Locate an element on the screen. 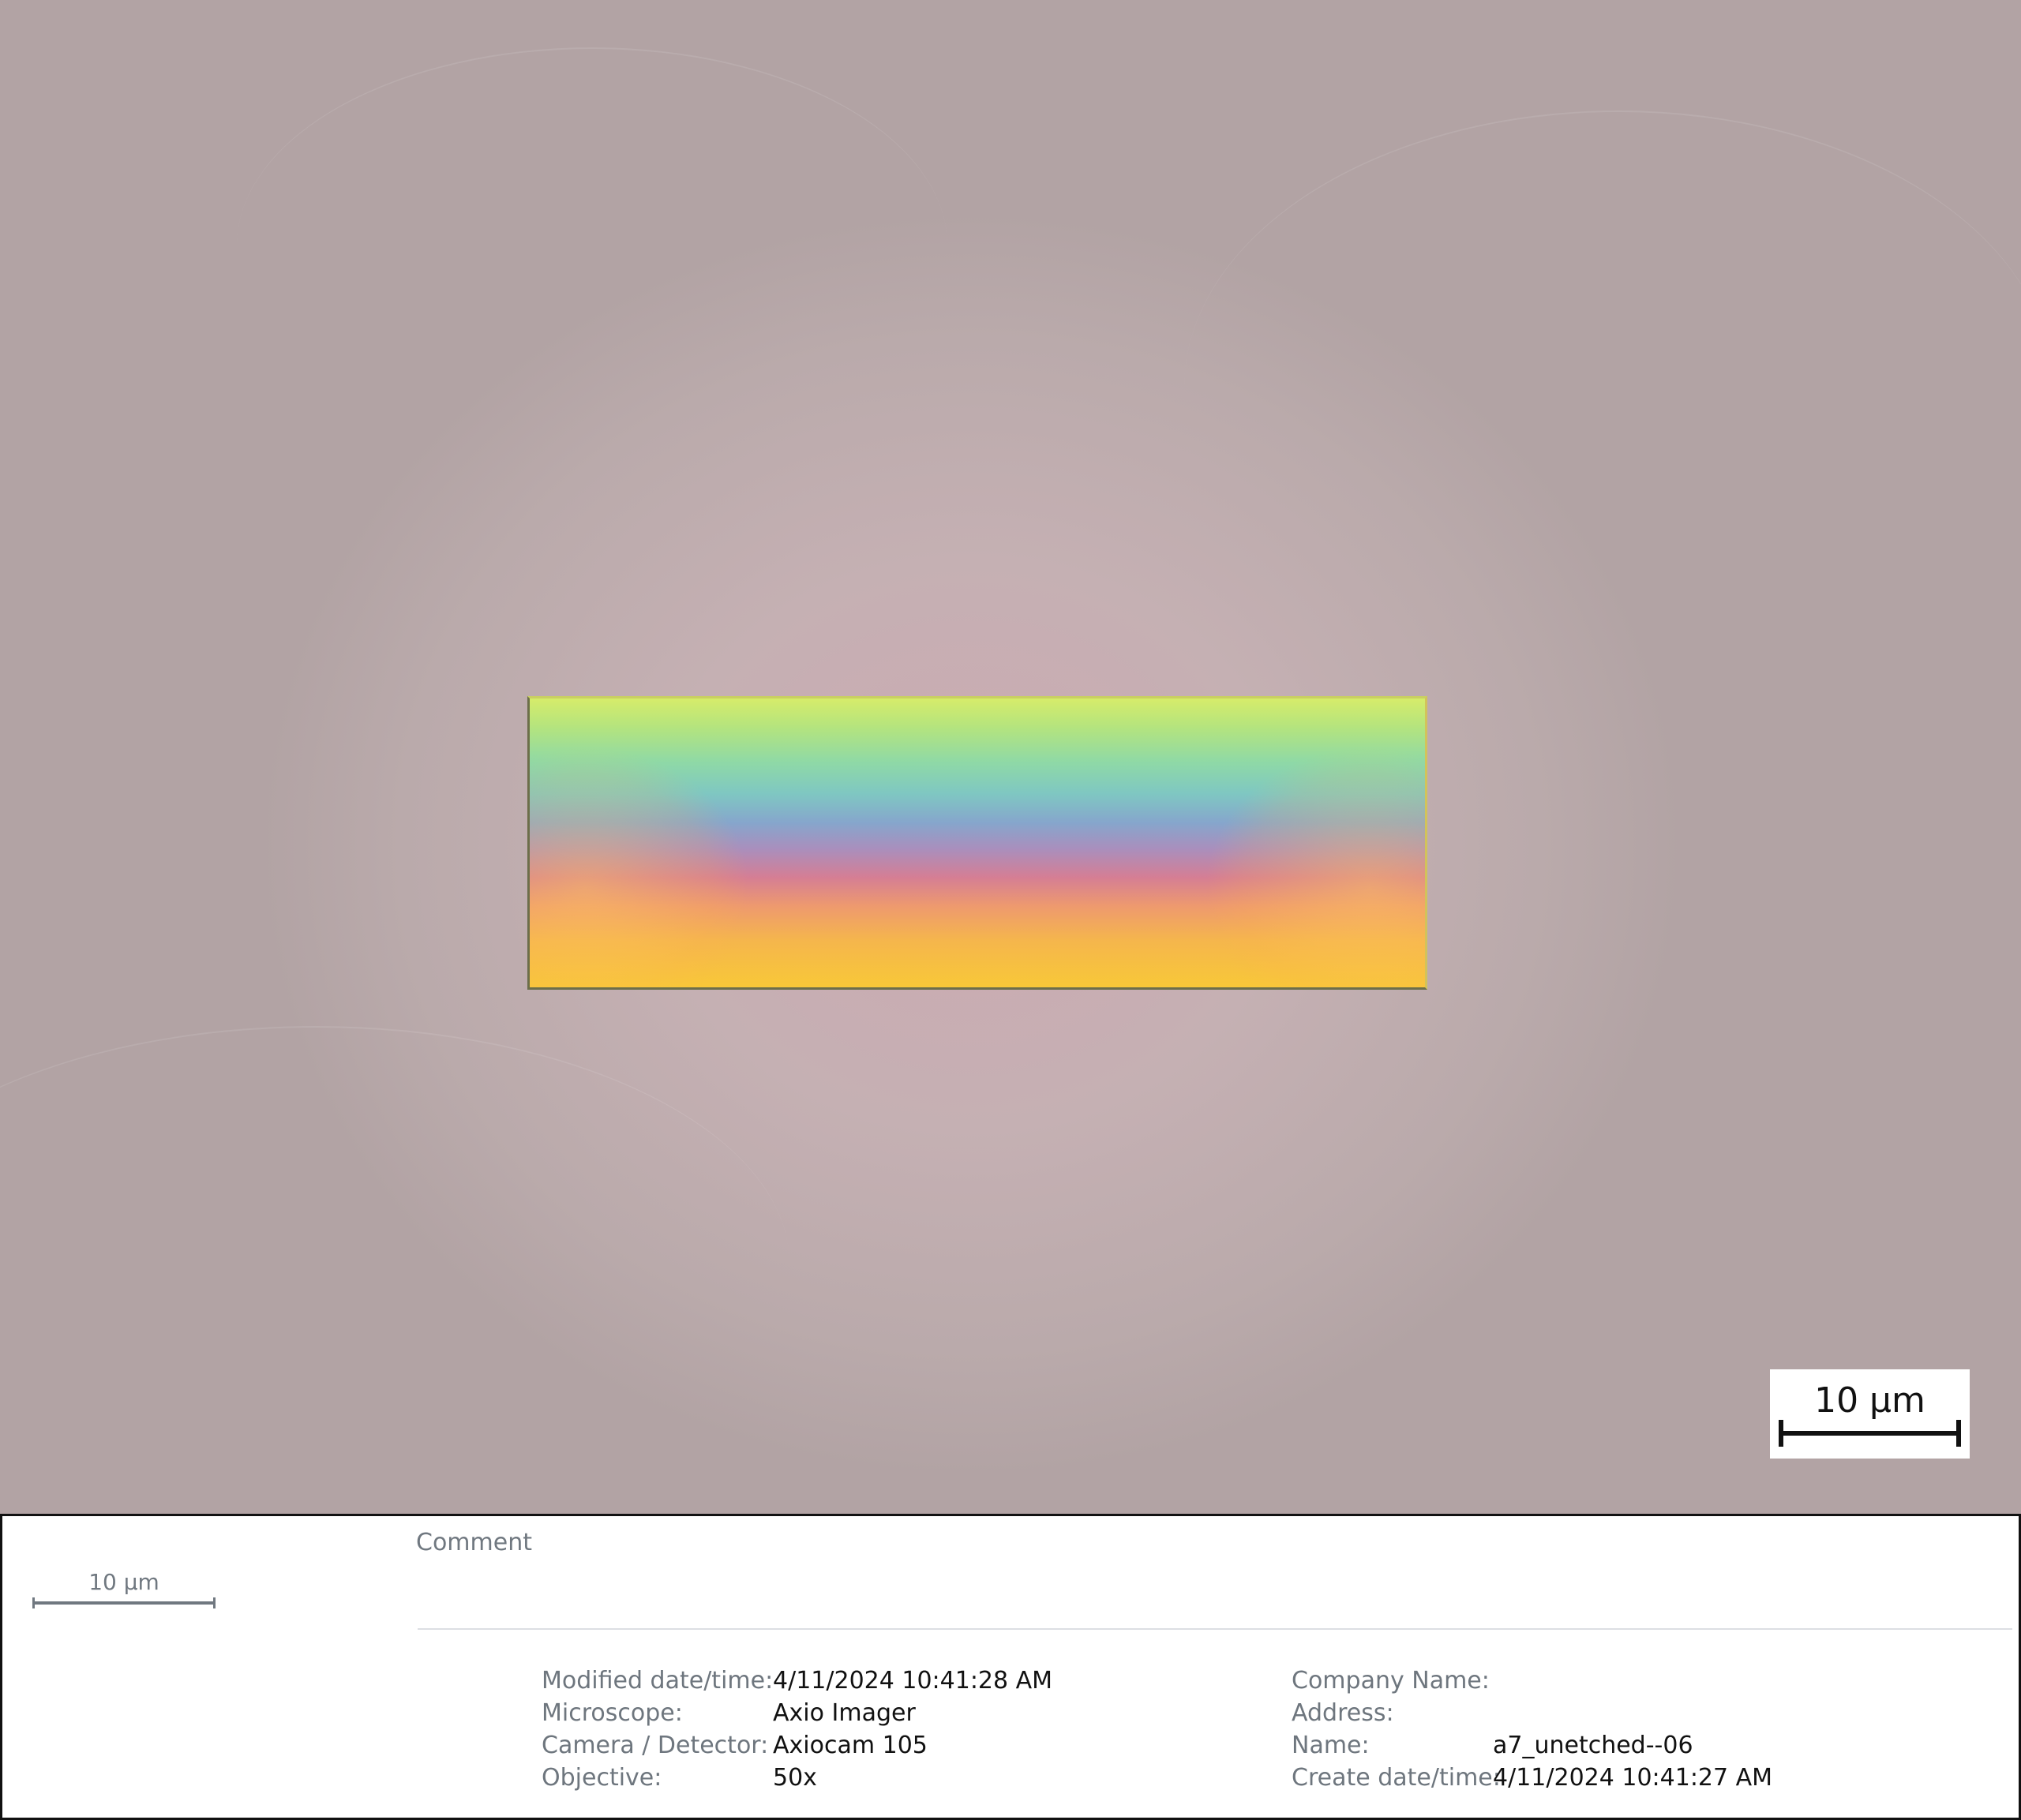  meta-key: Objective: is located at coordinates (602, 1778).